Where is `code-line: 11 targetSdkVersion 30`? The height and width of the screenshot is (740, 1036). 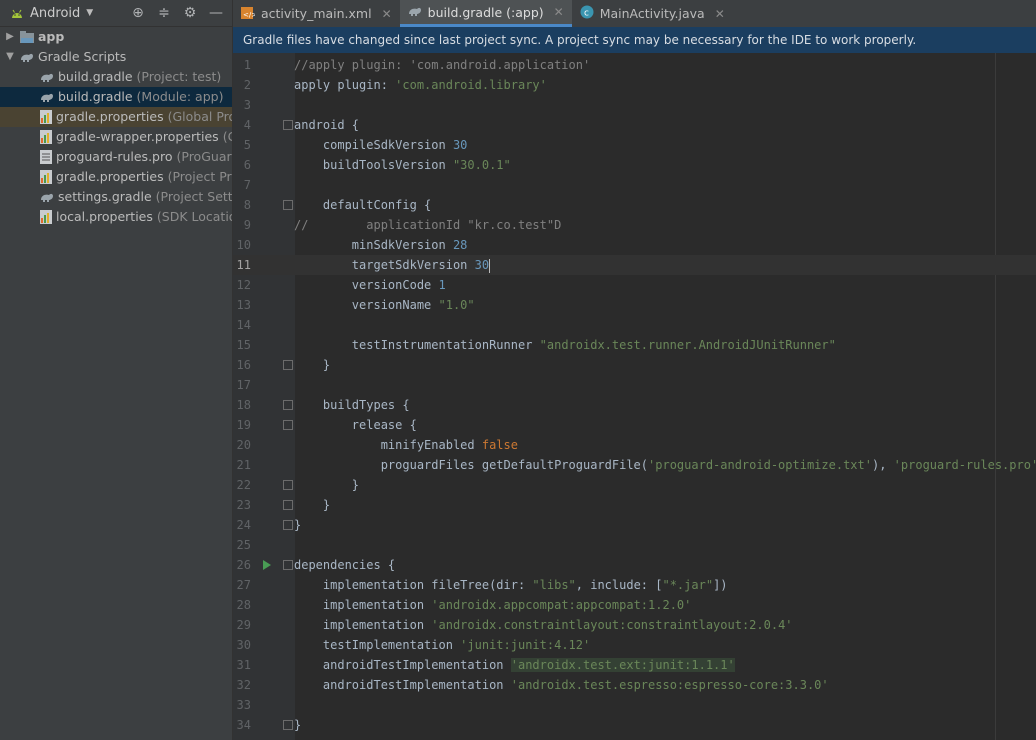
code-line: 11 targetSdkVersion 30 is located at coordinates (634, 265).